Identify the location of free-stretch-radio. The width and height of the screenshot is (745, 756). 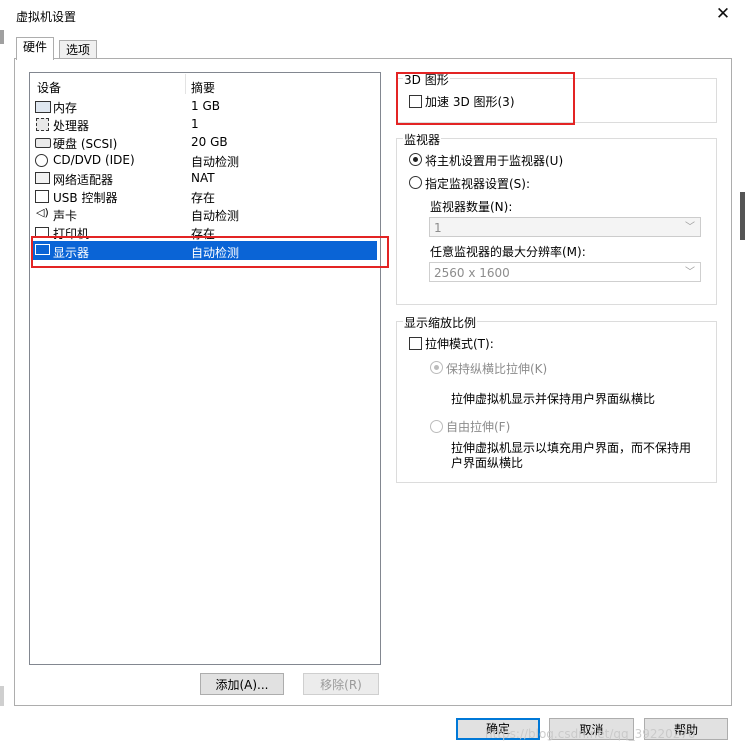
(436, 426).